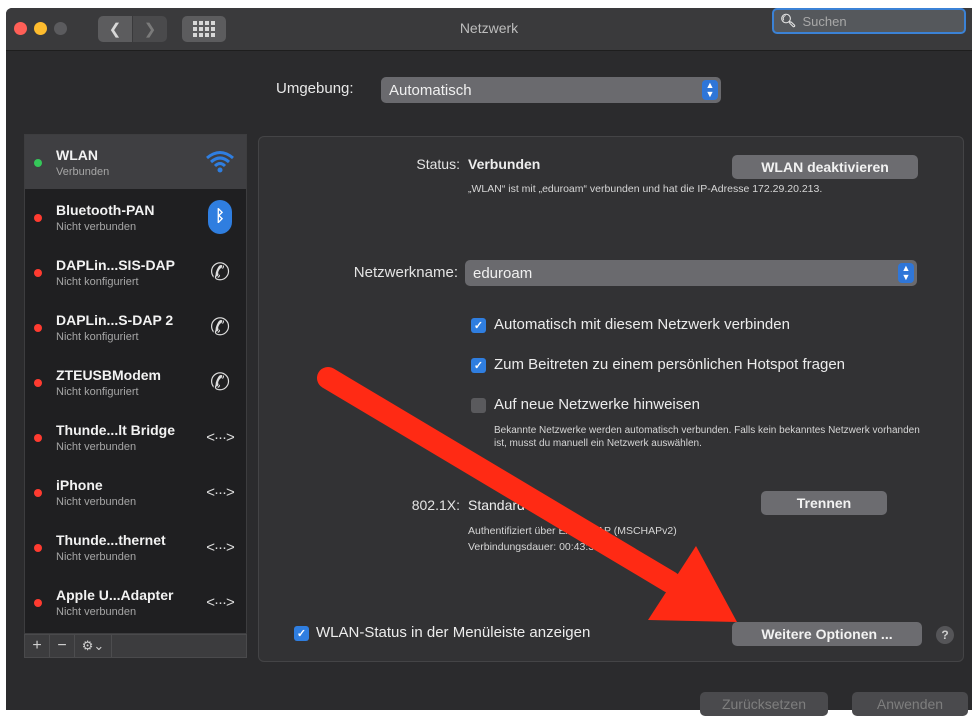 This screenshot has height=717, width=972. What do you see at coordinates (478, 365) in the screenshot?
I see `hotspot-ask-checkbox: ✓` at bounding box center [478, 365].